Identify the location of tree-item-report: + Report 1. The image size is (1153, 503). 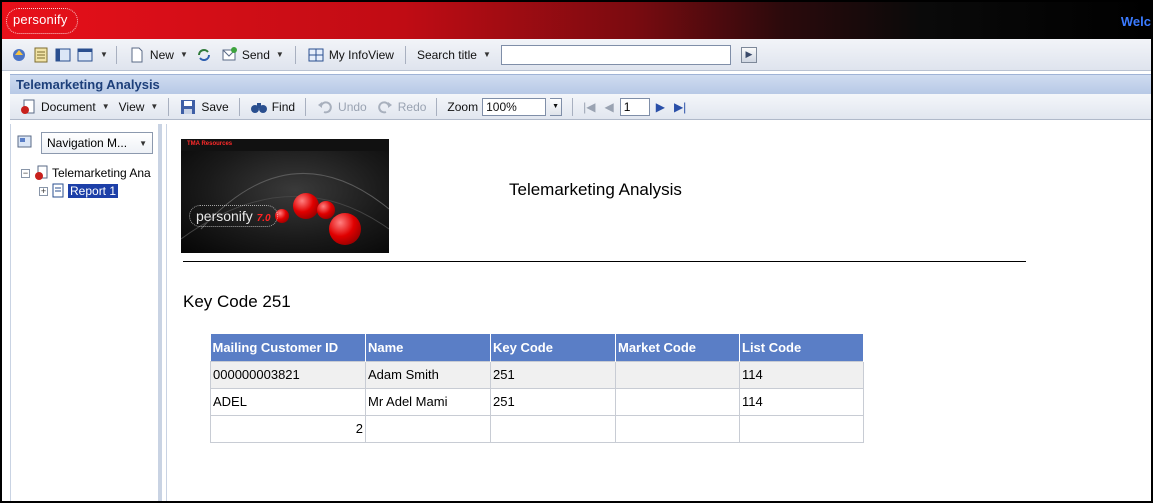
(86, 191).